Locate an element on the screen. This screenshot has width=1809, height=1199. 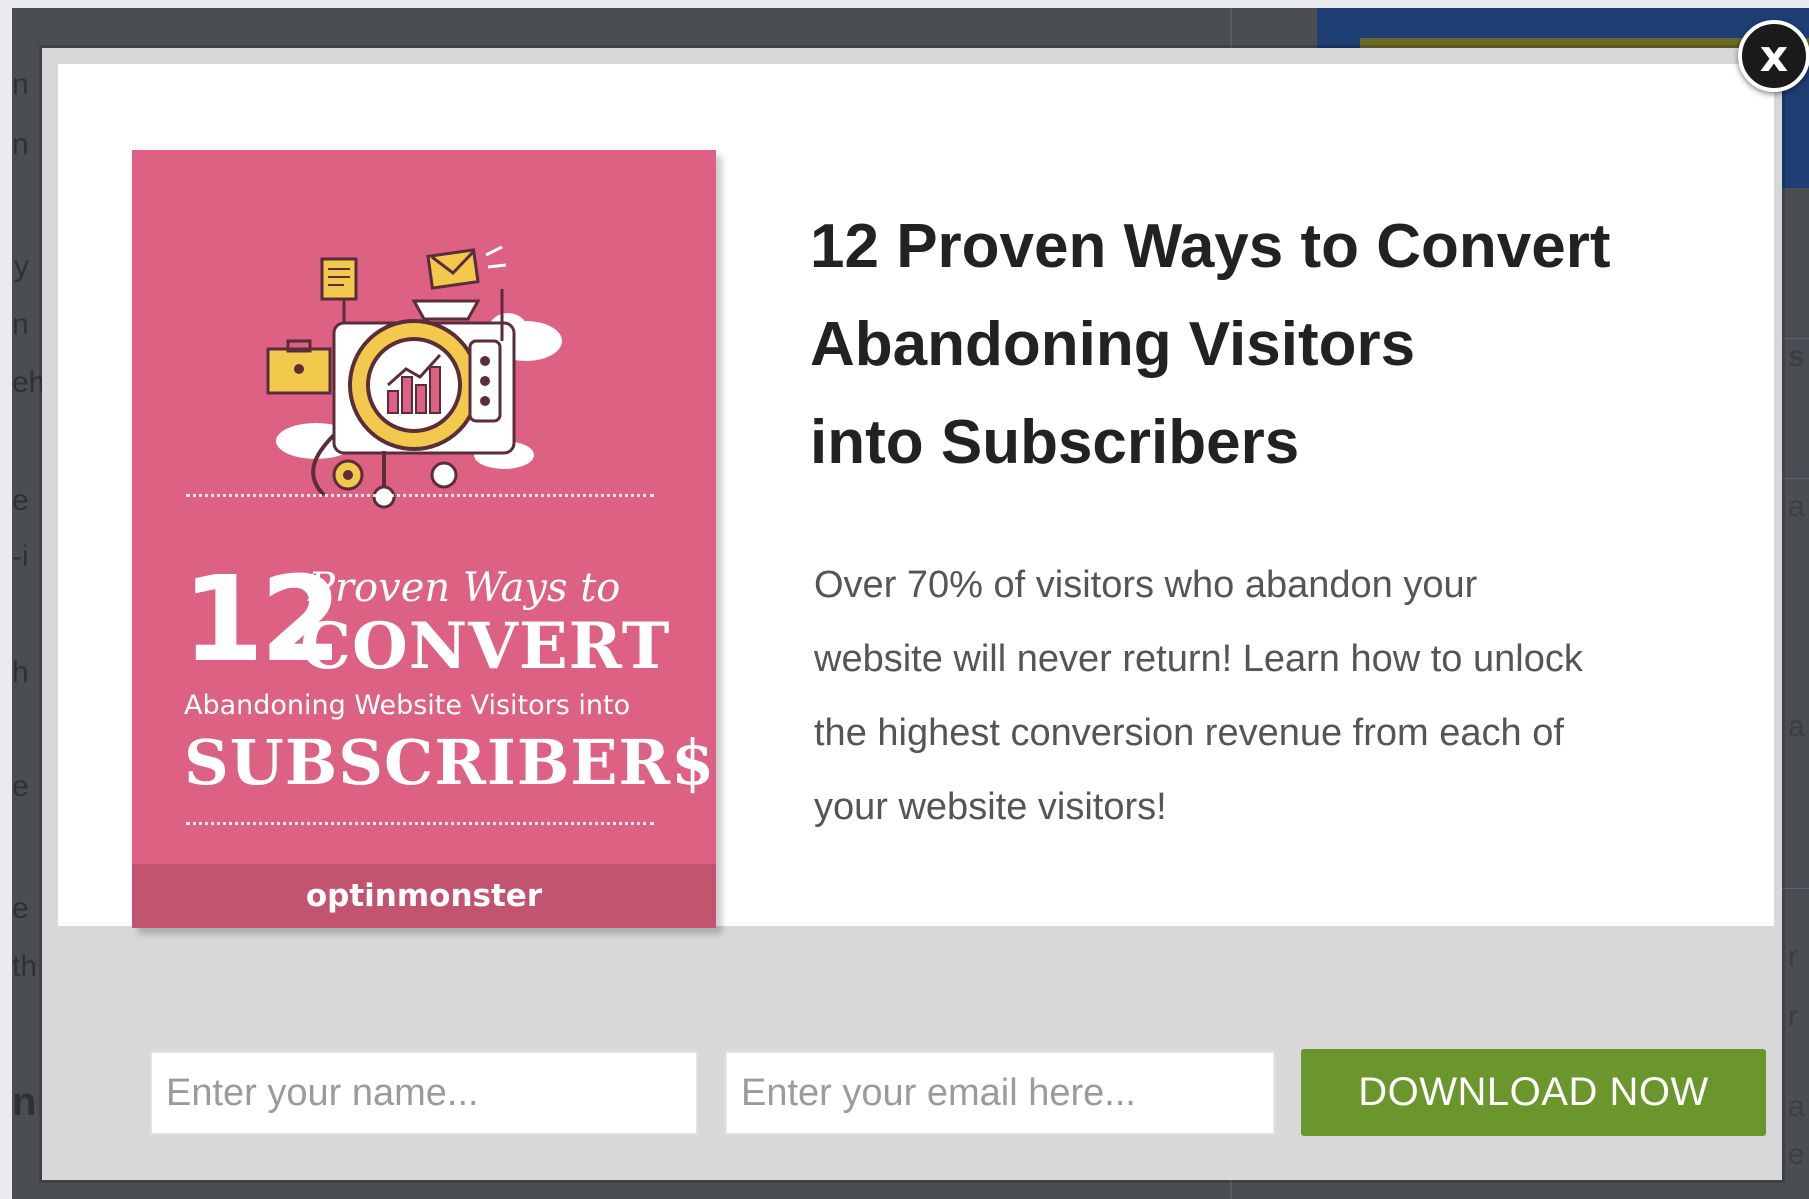
optinmonster-logo: optinmonster is located at coordinates (424, 896).